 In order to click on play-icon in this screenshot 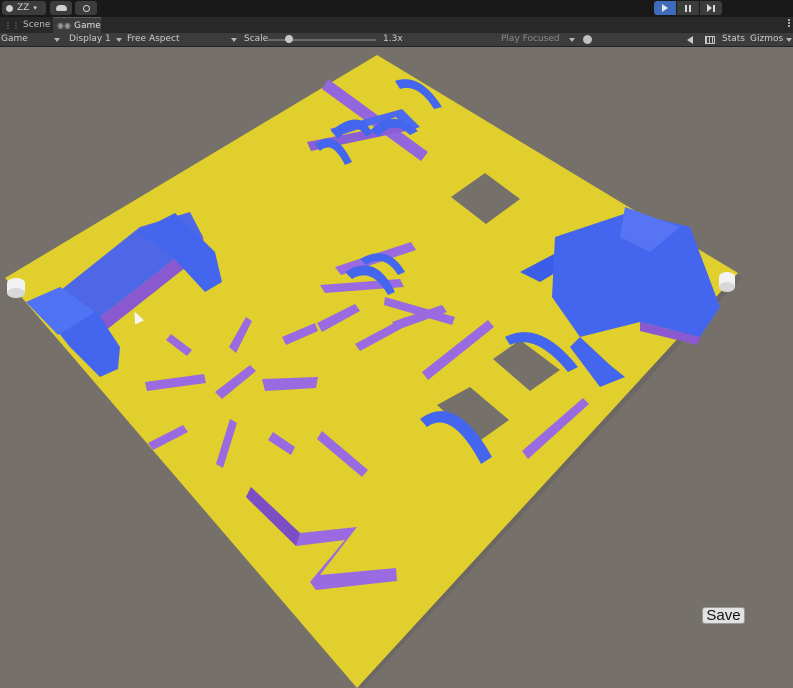, I will do `click(665, 8)`.